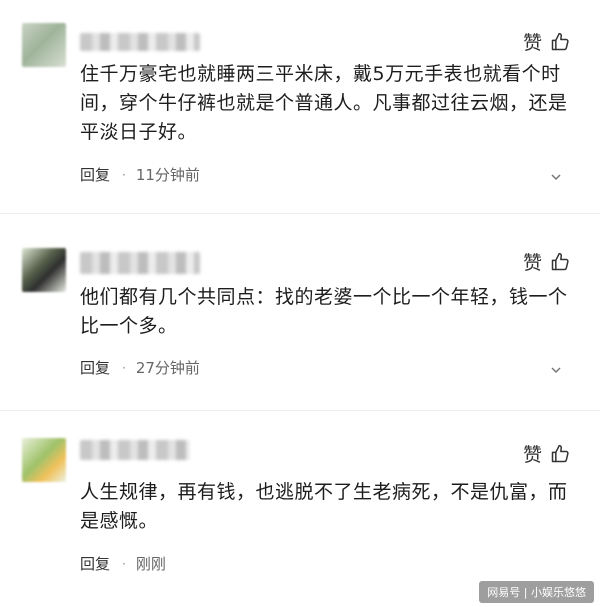 This screenshot has height=607, width=600. I want to click on timestamp: 11分钟前, so click(167, 175).